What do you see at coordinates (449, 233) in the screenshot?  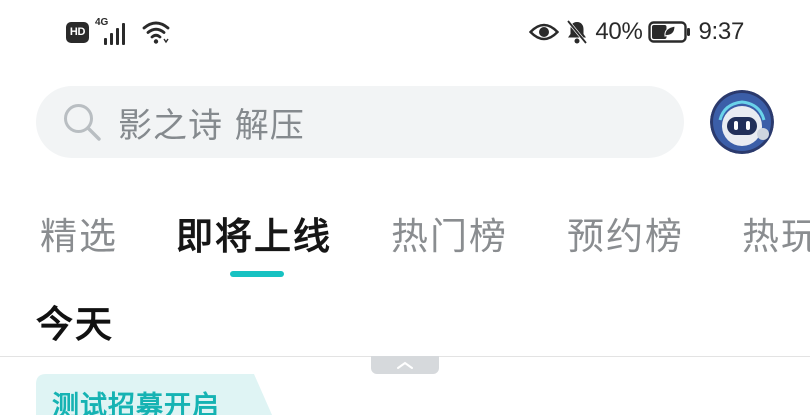 I see `tab-popular-chart: 热门榜` at bounding box center [449, 233].